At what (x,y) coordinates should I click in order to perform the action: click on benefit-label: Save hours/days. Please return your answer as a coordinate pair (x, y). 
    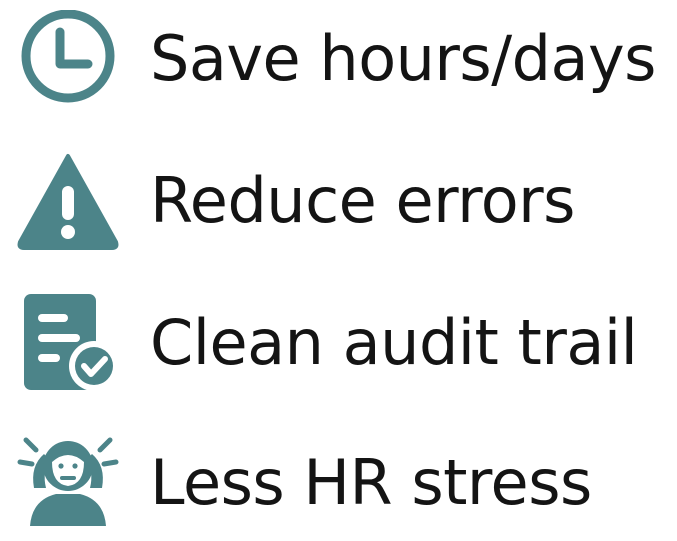
    Looking at the image, I should click on (403, 58).